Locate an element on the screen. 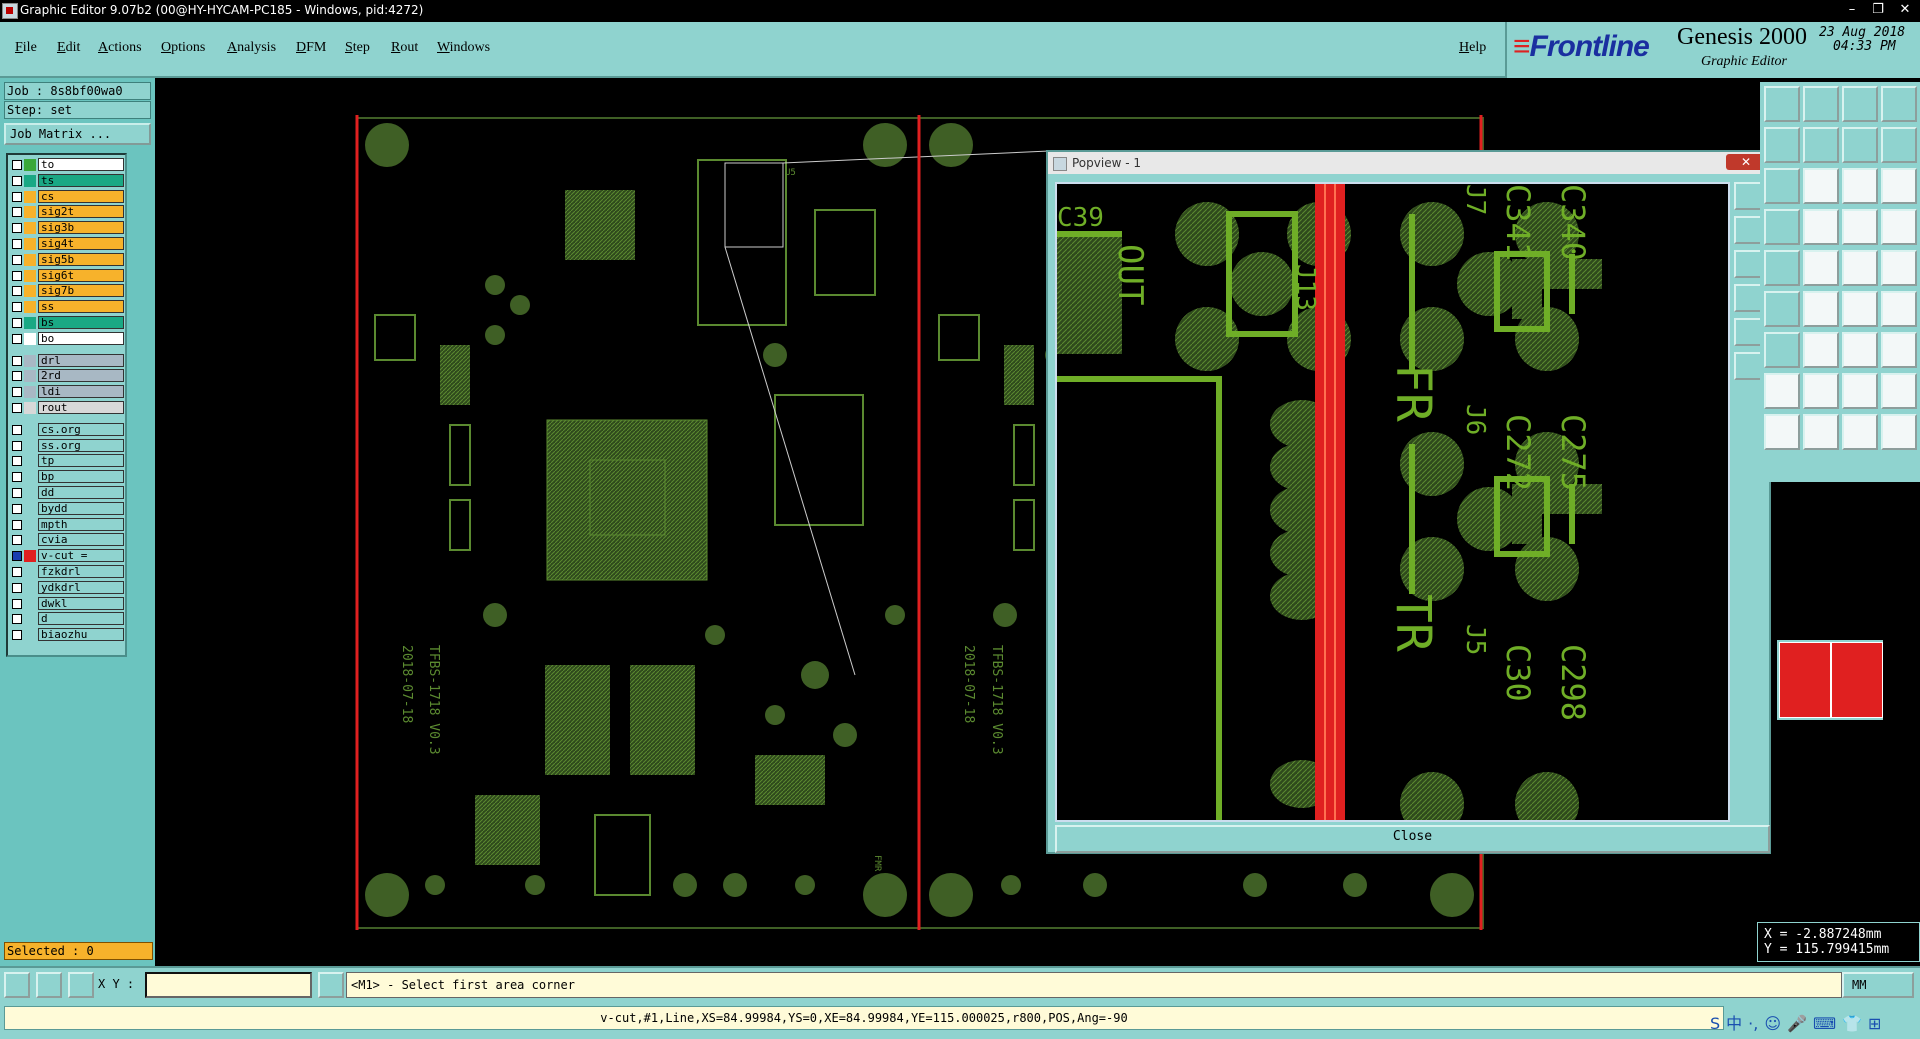 Image resolution: width=1920 pixels, height=1039 pixels. layer-row-rout: rout is located at coordinates (67, 408).